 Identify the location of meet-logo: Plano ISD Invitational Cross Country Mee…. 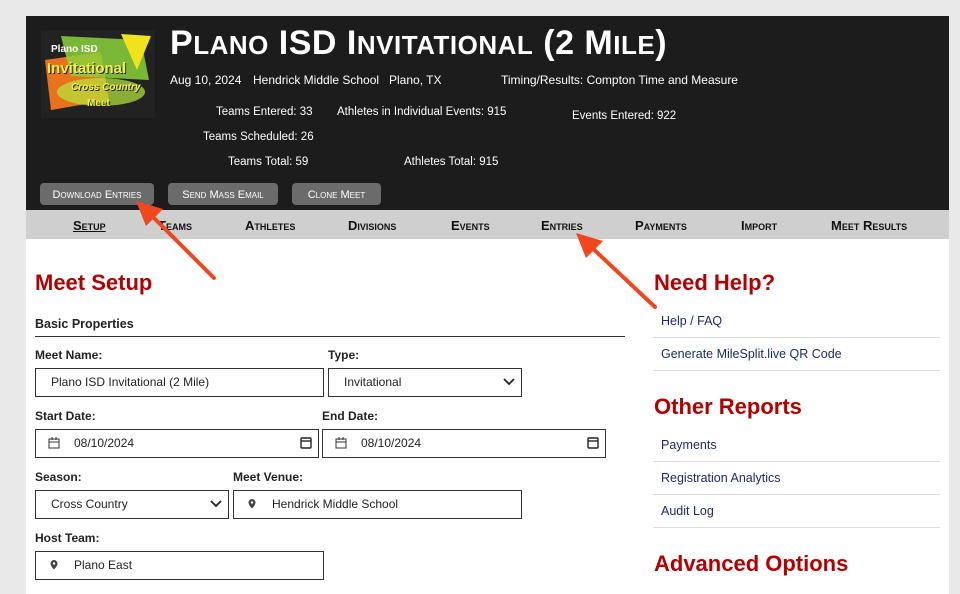
(98, 74).